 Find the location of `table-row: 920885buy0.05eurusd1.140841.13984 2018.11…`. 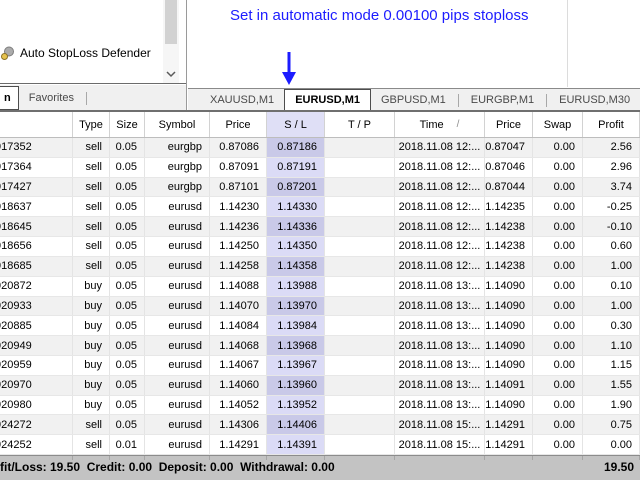

table-row: 920885buy0.05eurusd1.140841.13984 2018.11… is located at coordinates (320, 326).